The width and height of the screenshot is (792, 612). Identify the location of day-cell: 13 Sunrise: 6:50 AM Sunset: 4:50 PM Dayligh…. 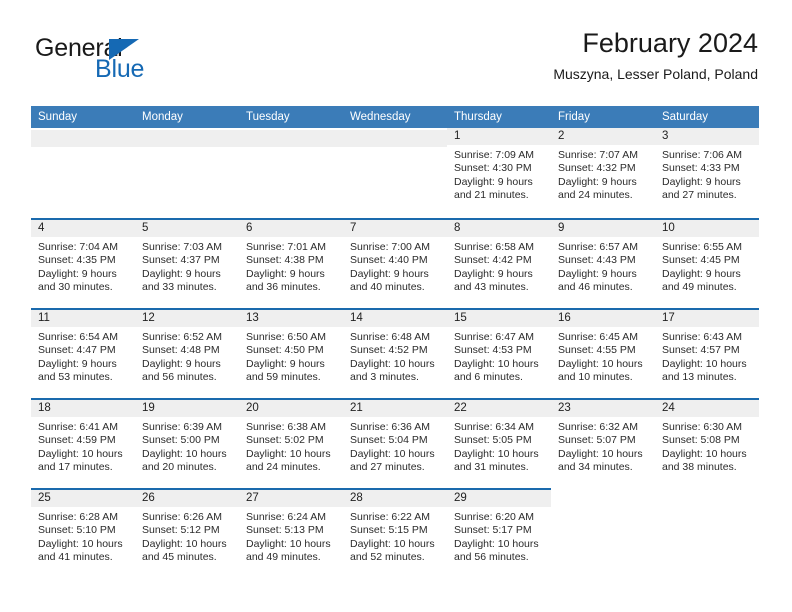
(291, 353).